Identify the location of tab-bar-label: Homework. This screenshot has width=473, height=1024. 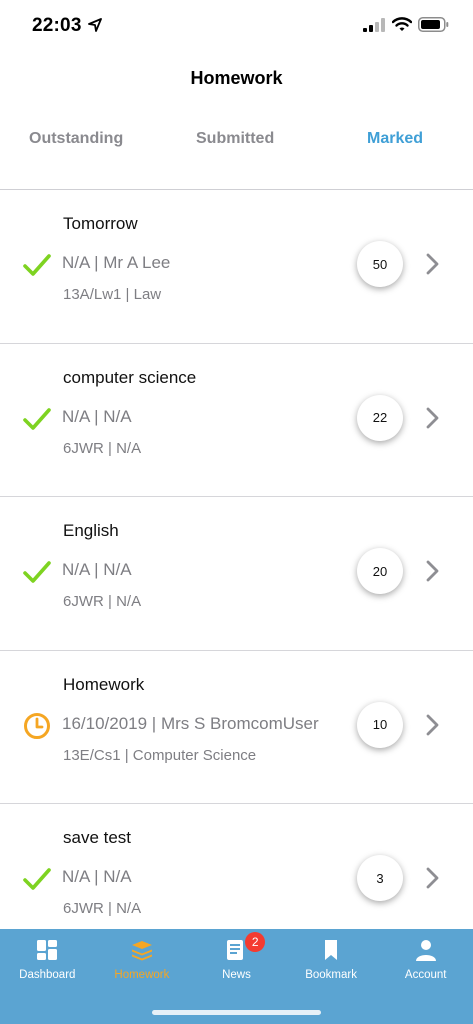
(142, 975).